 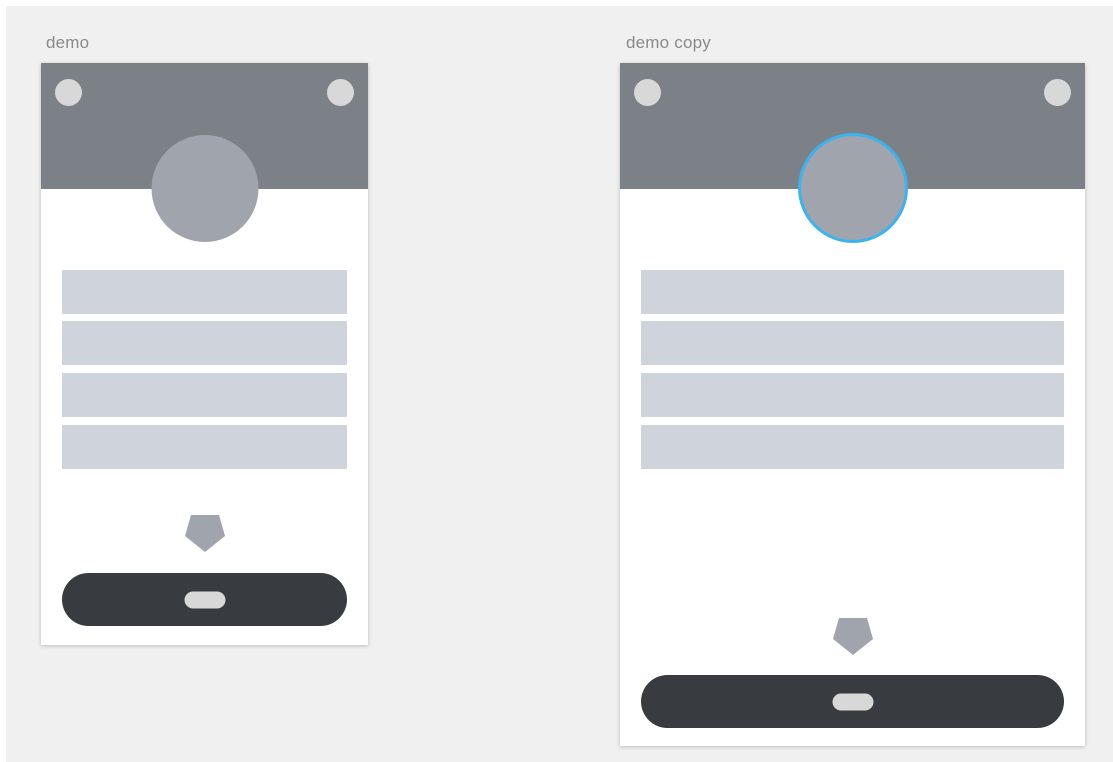 What do you see at coordinates (204, 188) in the screenshot?
I see `avatar-circle` at bounding box center [204, 188].